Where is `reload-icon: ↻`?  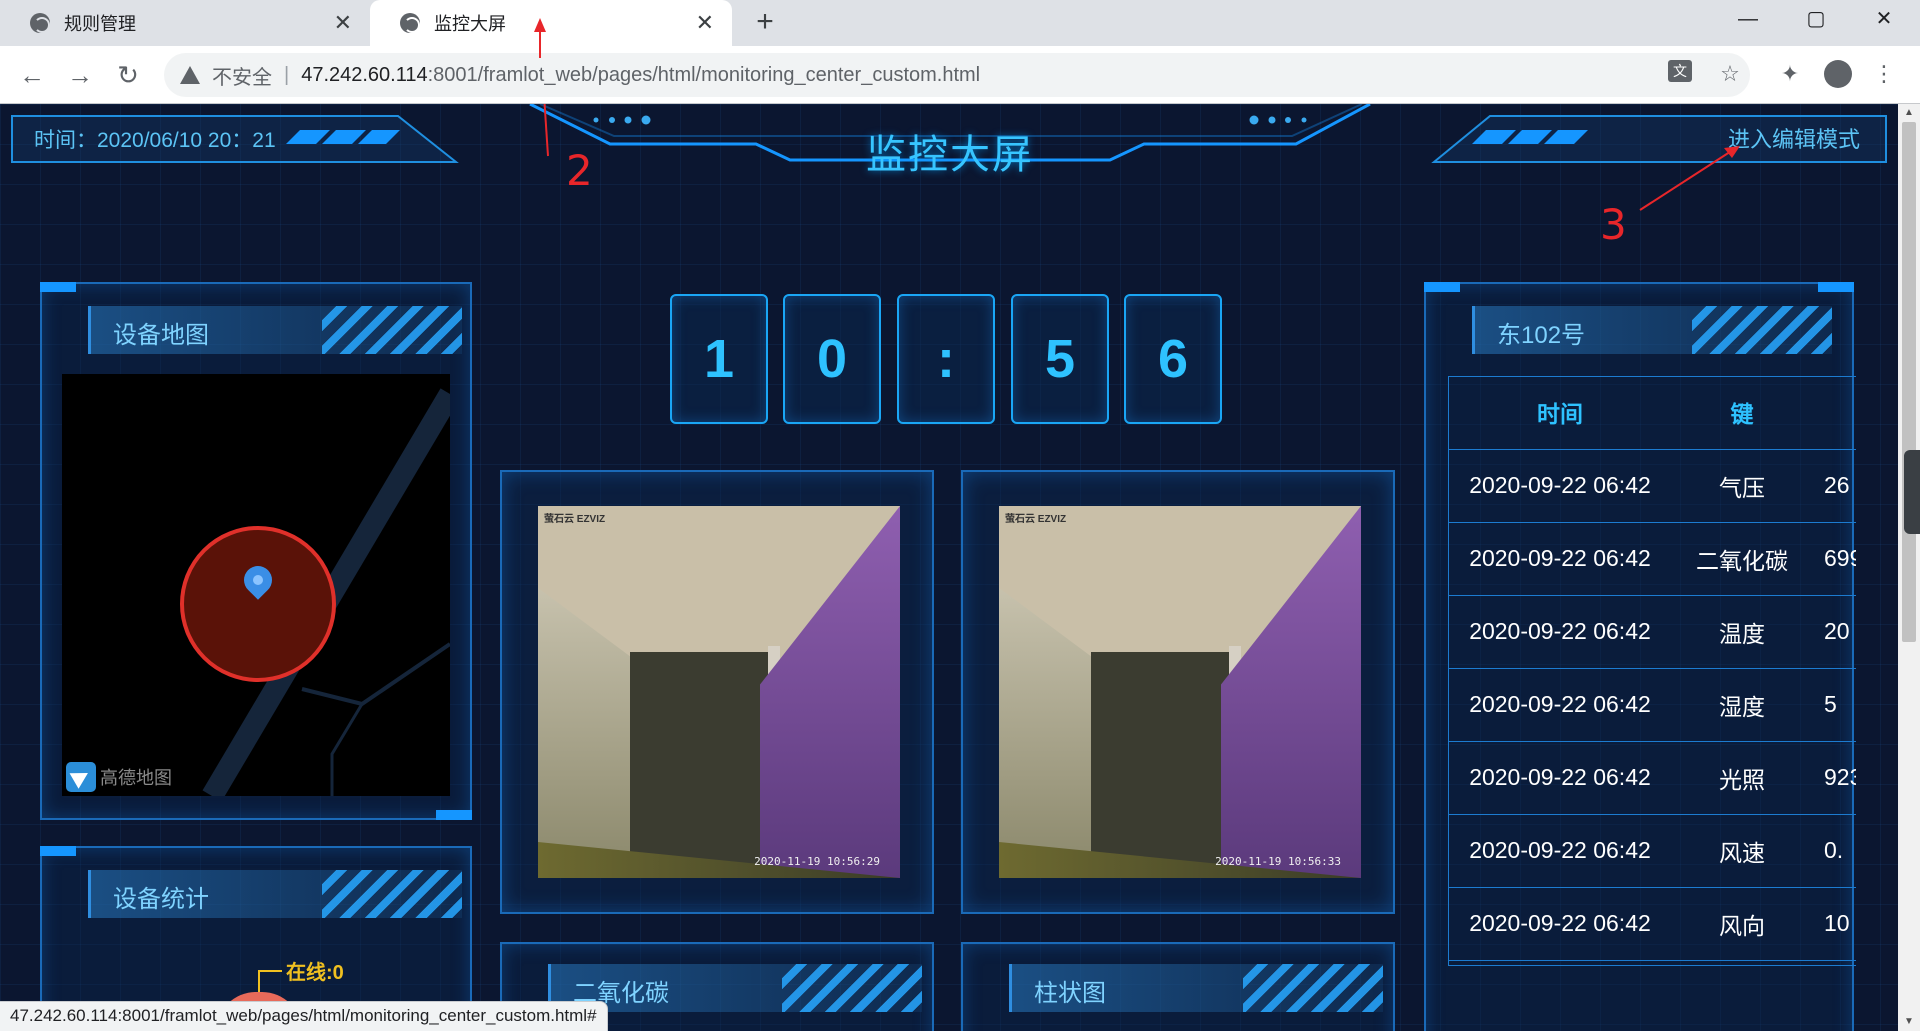 reload-icon: ↻ is located at coordinates (128, 76).